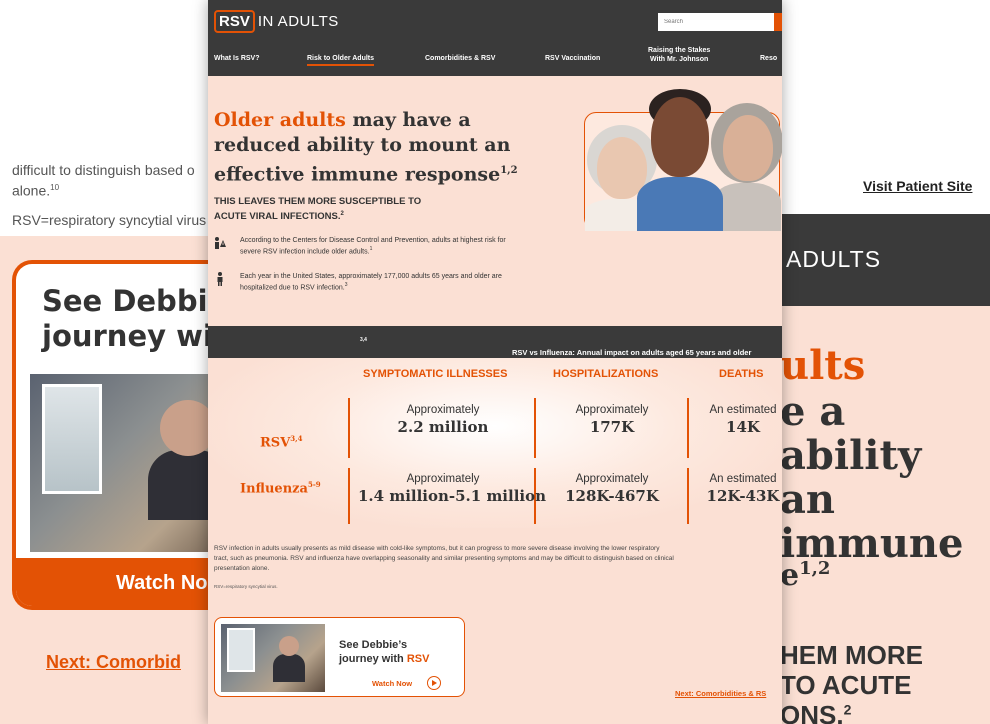  I want to click on background-subtitle-line: ONS.2, so click(816, 712).